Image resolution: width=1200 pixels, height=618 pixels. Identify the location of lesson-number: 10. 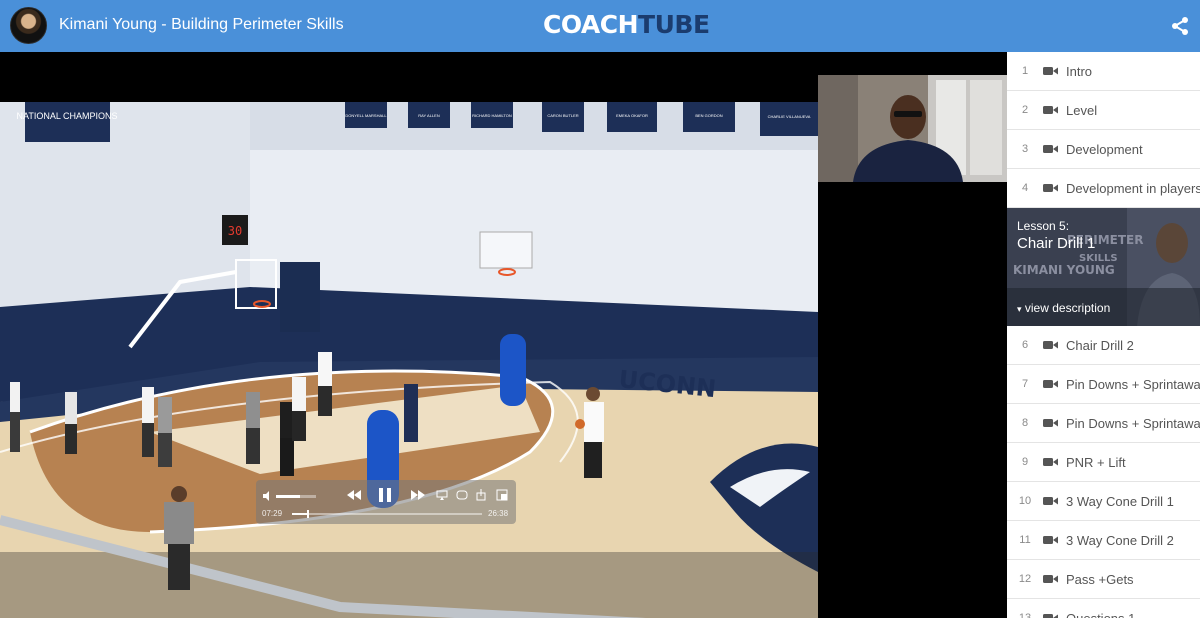
(1025, 501).